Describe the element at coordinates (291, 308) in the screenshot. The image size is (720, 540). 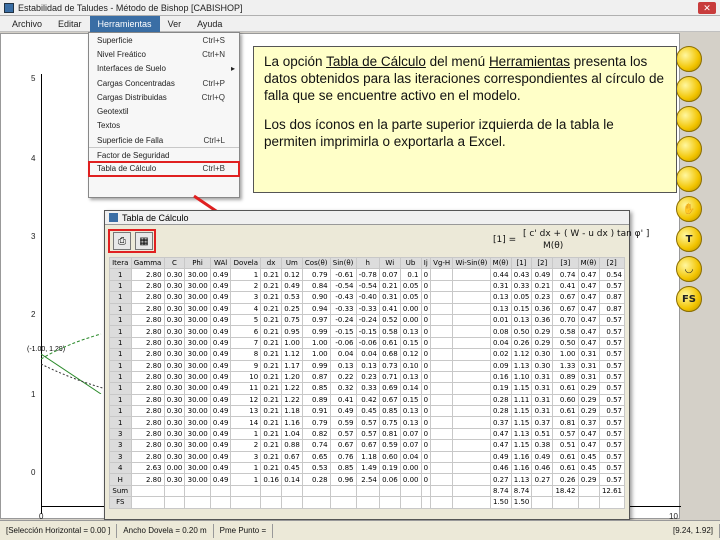
I see `table-cell: 0.25` at that location.